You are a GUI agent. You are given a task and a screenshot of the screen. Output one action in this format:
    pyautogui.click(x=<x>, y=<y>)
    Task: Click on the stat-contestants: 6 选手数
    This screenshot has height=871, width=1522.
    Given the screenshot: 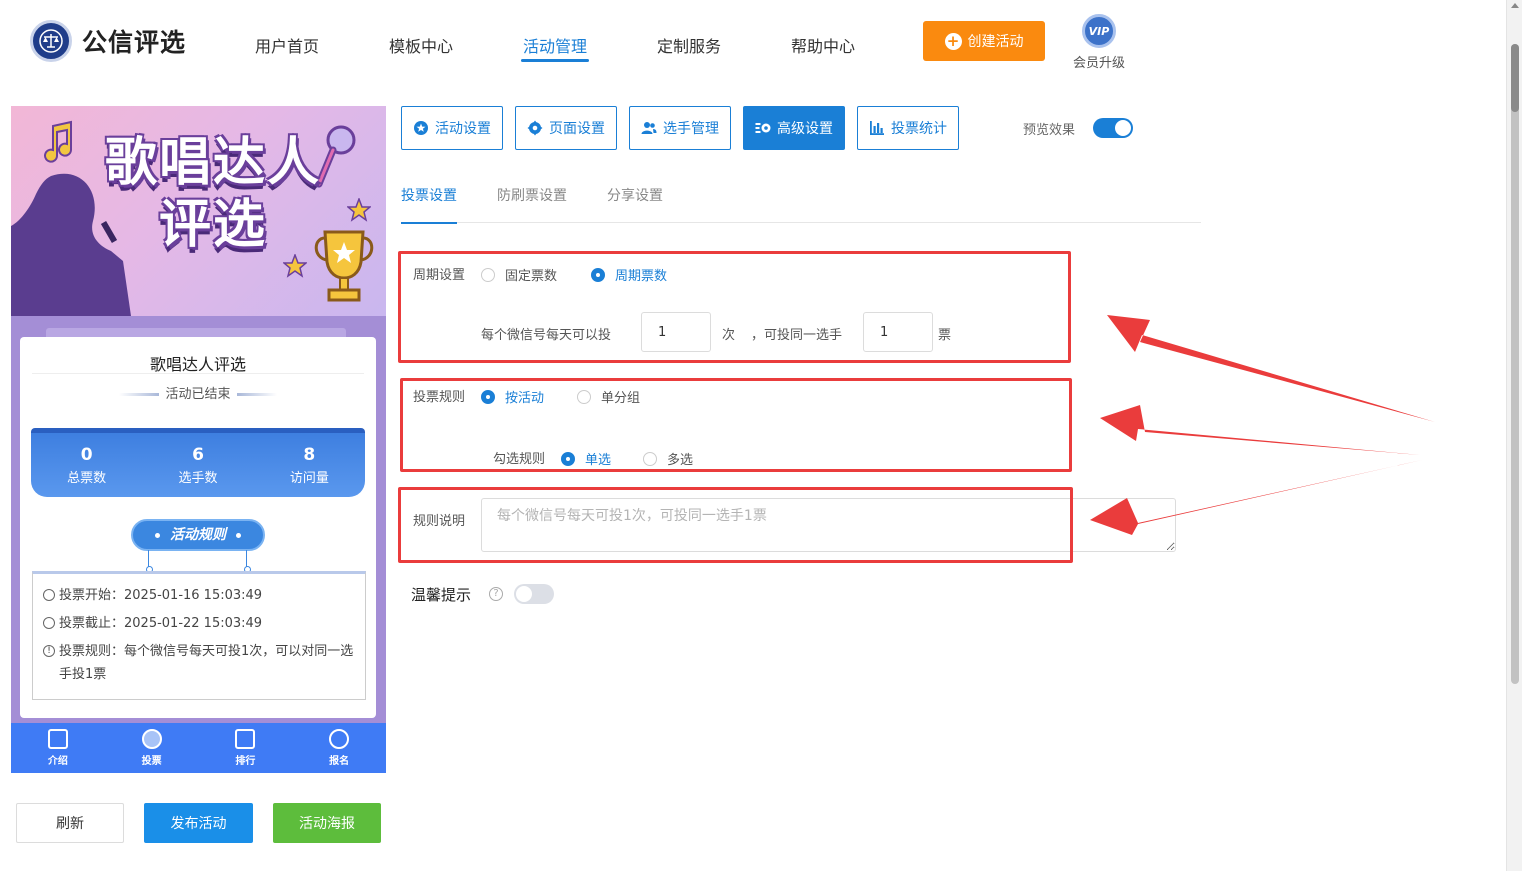 What is the action you would take?
    pyautogui.click(x=197, y=465)
    